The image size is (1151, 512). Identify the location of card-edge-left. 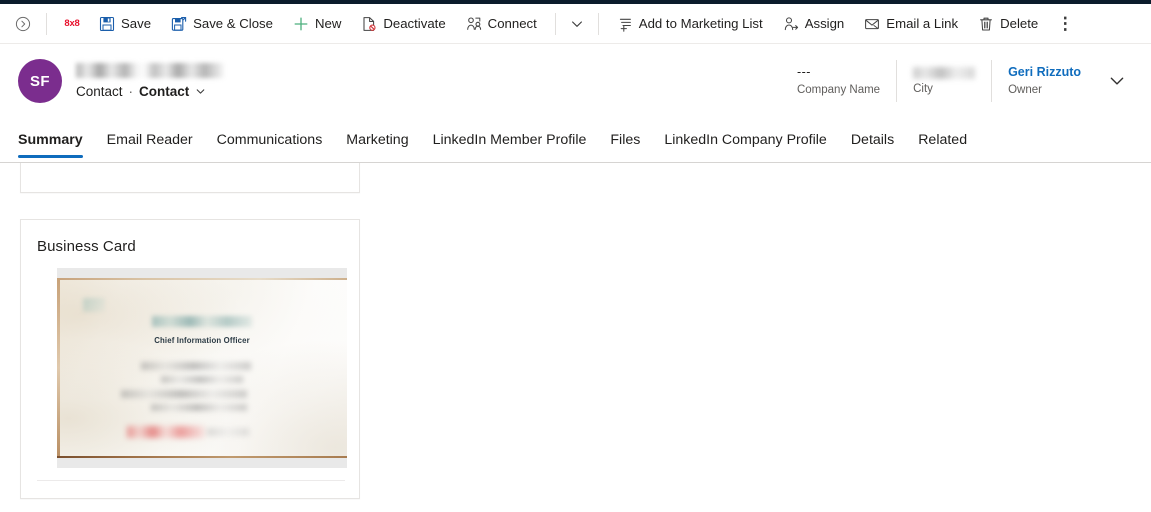
(58, 368).